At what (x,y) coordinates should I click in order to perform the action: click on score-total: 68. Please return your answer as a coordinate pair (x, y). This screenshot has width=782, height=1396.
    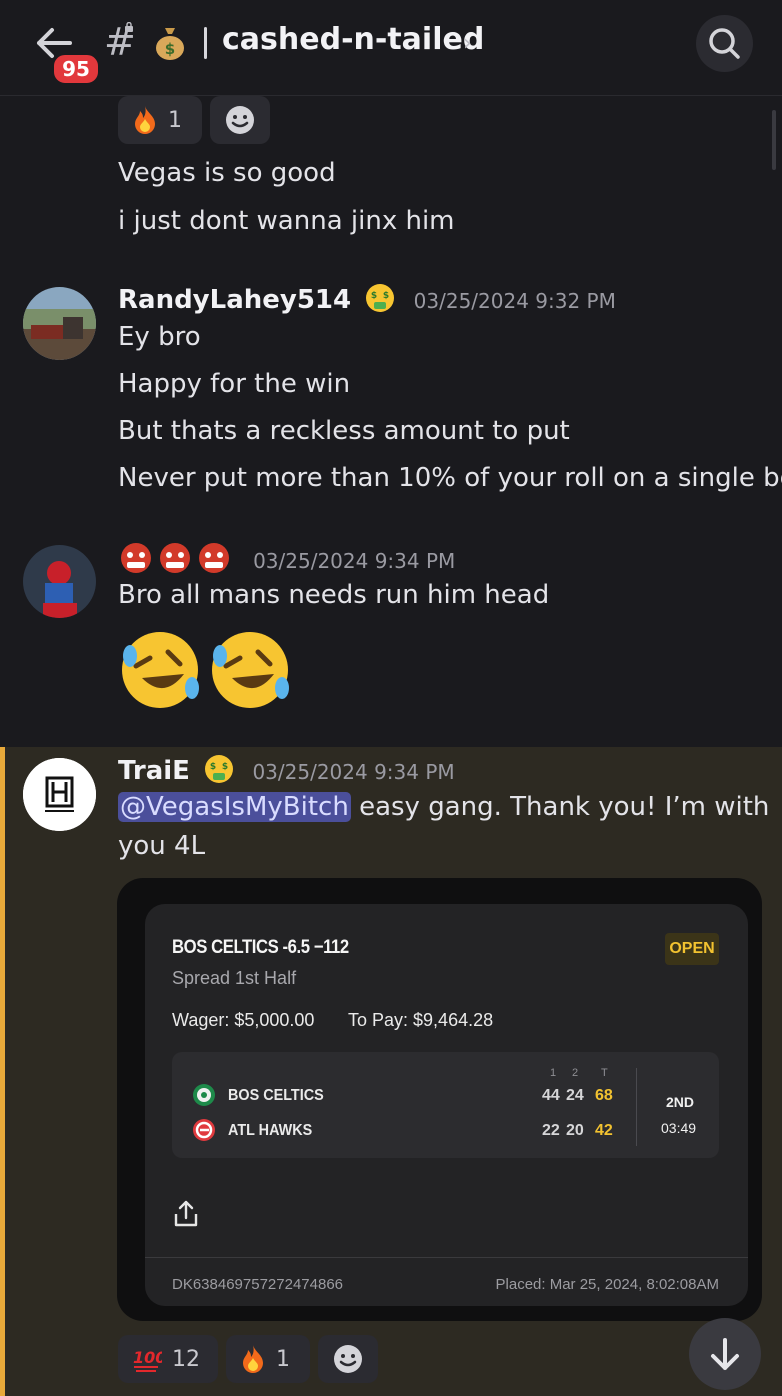
    Looking at the image, I should click on (604, 1095).